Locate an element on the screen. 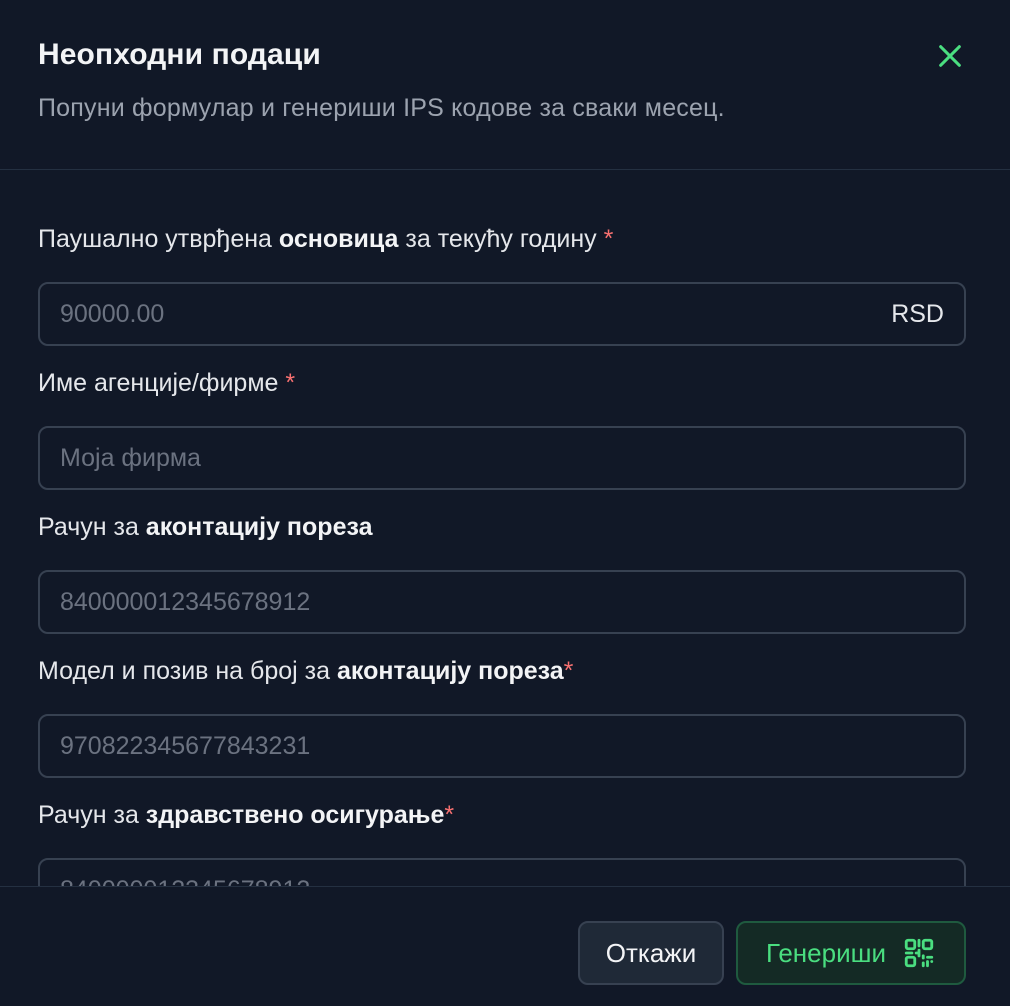 This screenshot has width=1010, height=1006. qr-code-icon is located at coordinates (919, 953).